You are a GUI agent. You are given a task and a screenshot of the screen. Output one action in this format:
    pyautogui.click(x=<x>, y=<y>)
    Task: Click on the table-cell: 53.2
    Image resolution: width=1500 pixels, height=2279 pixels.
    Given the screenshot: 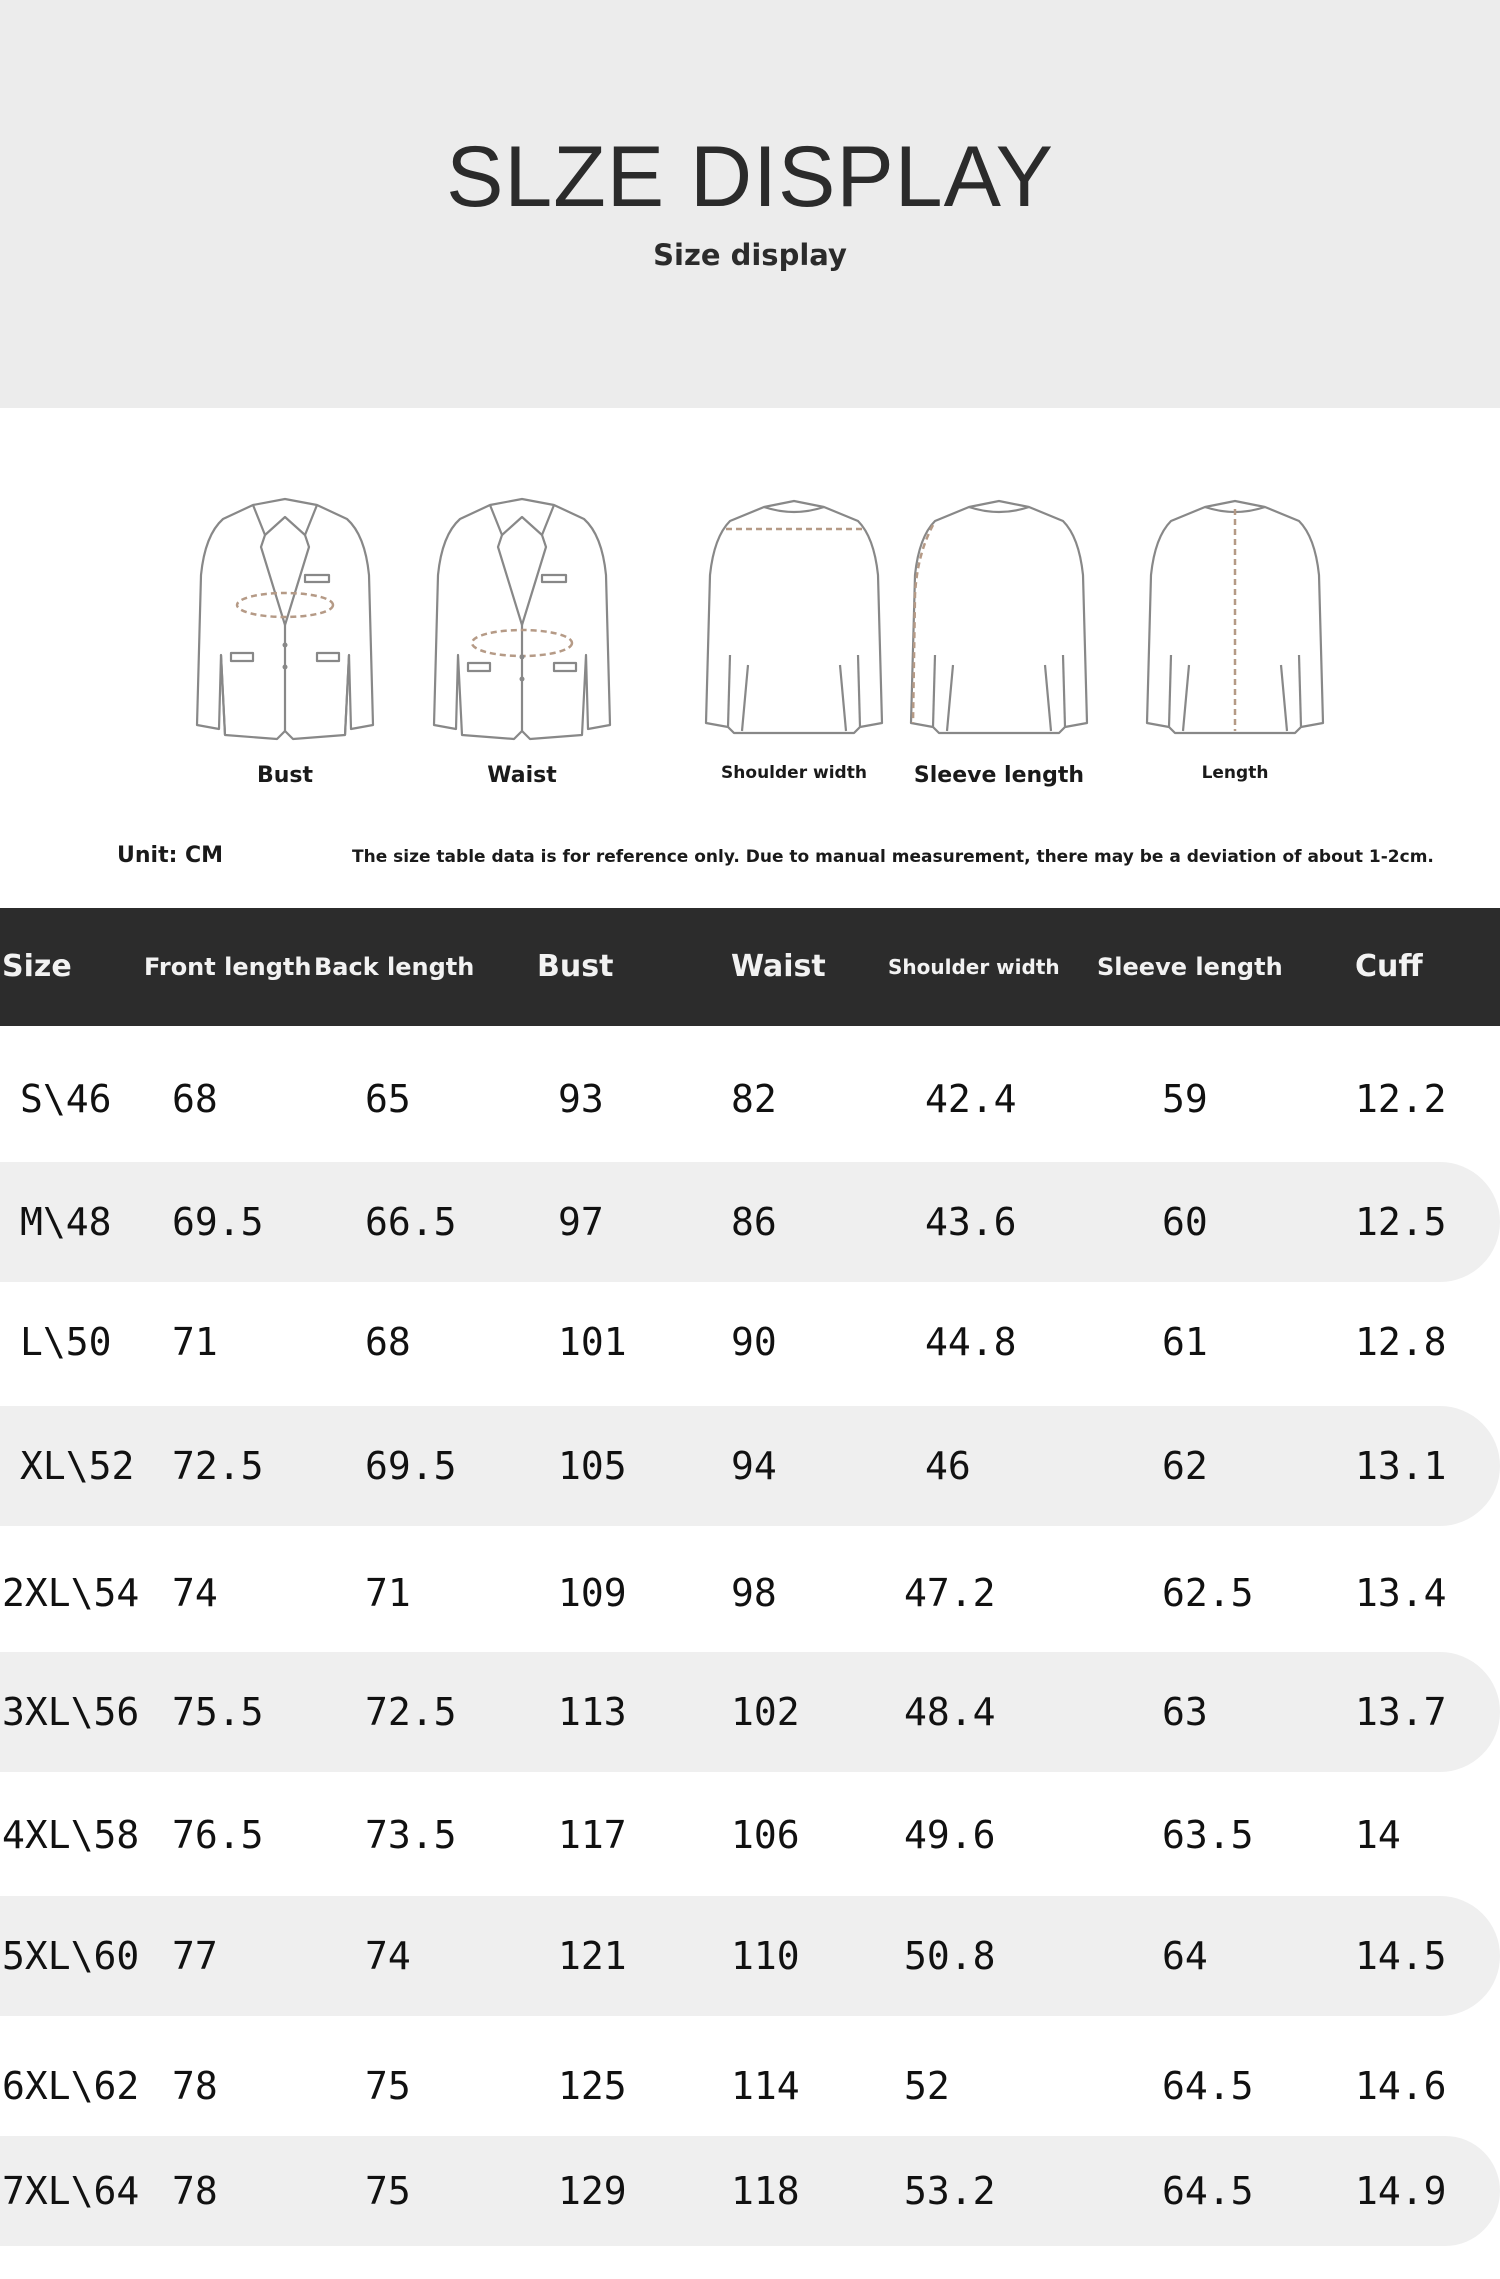 What is the action you would take?
    pyautogui.click(x=950, y=2191)
    